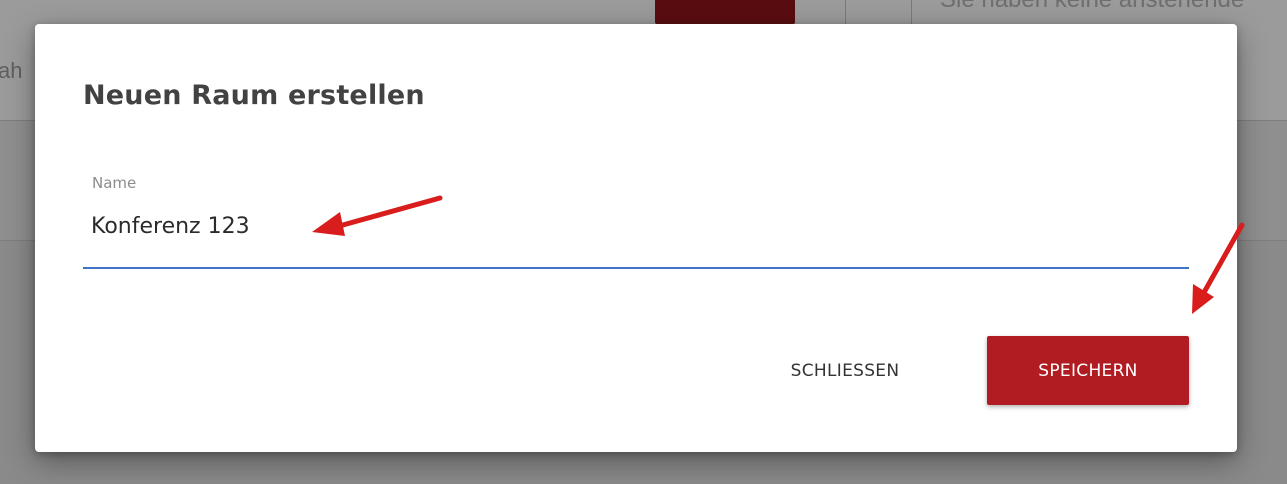  Describe the element at coordinates (725, 12) in the screenshot. I see `background-button` at that location.